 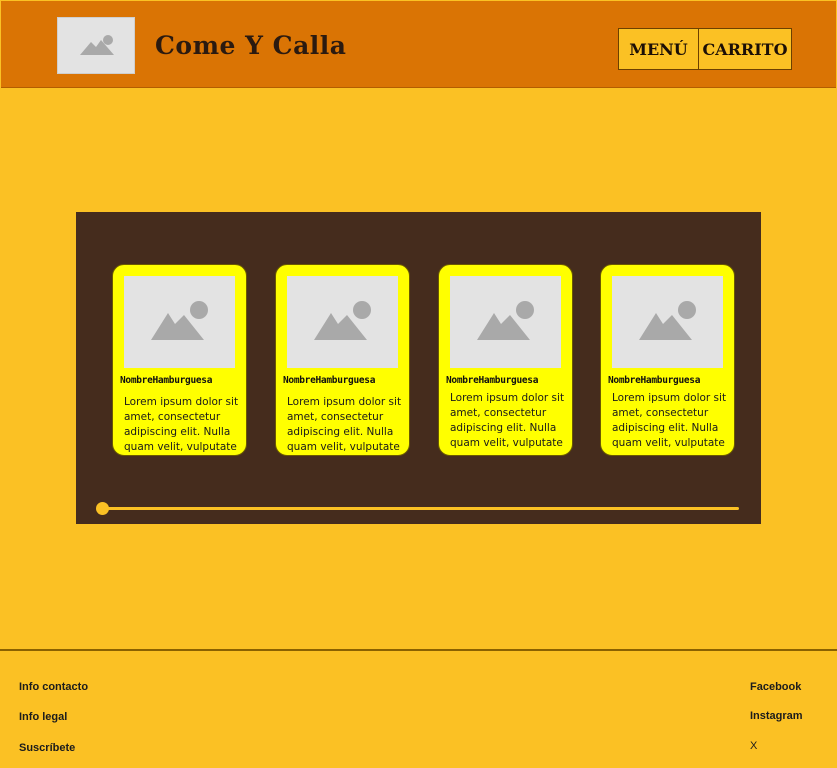 I want to click on footer-link-subscribe: Suscríbete, so click(x=47, y=748).